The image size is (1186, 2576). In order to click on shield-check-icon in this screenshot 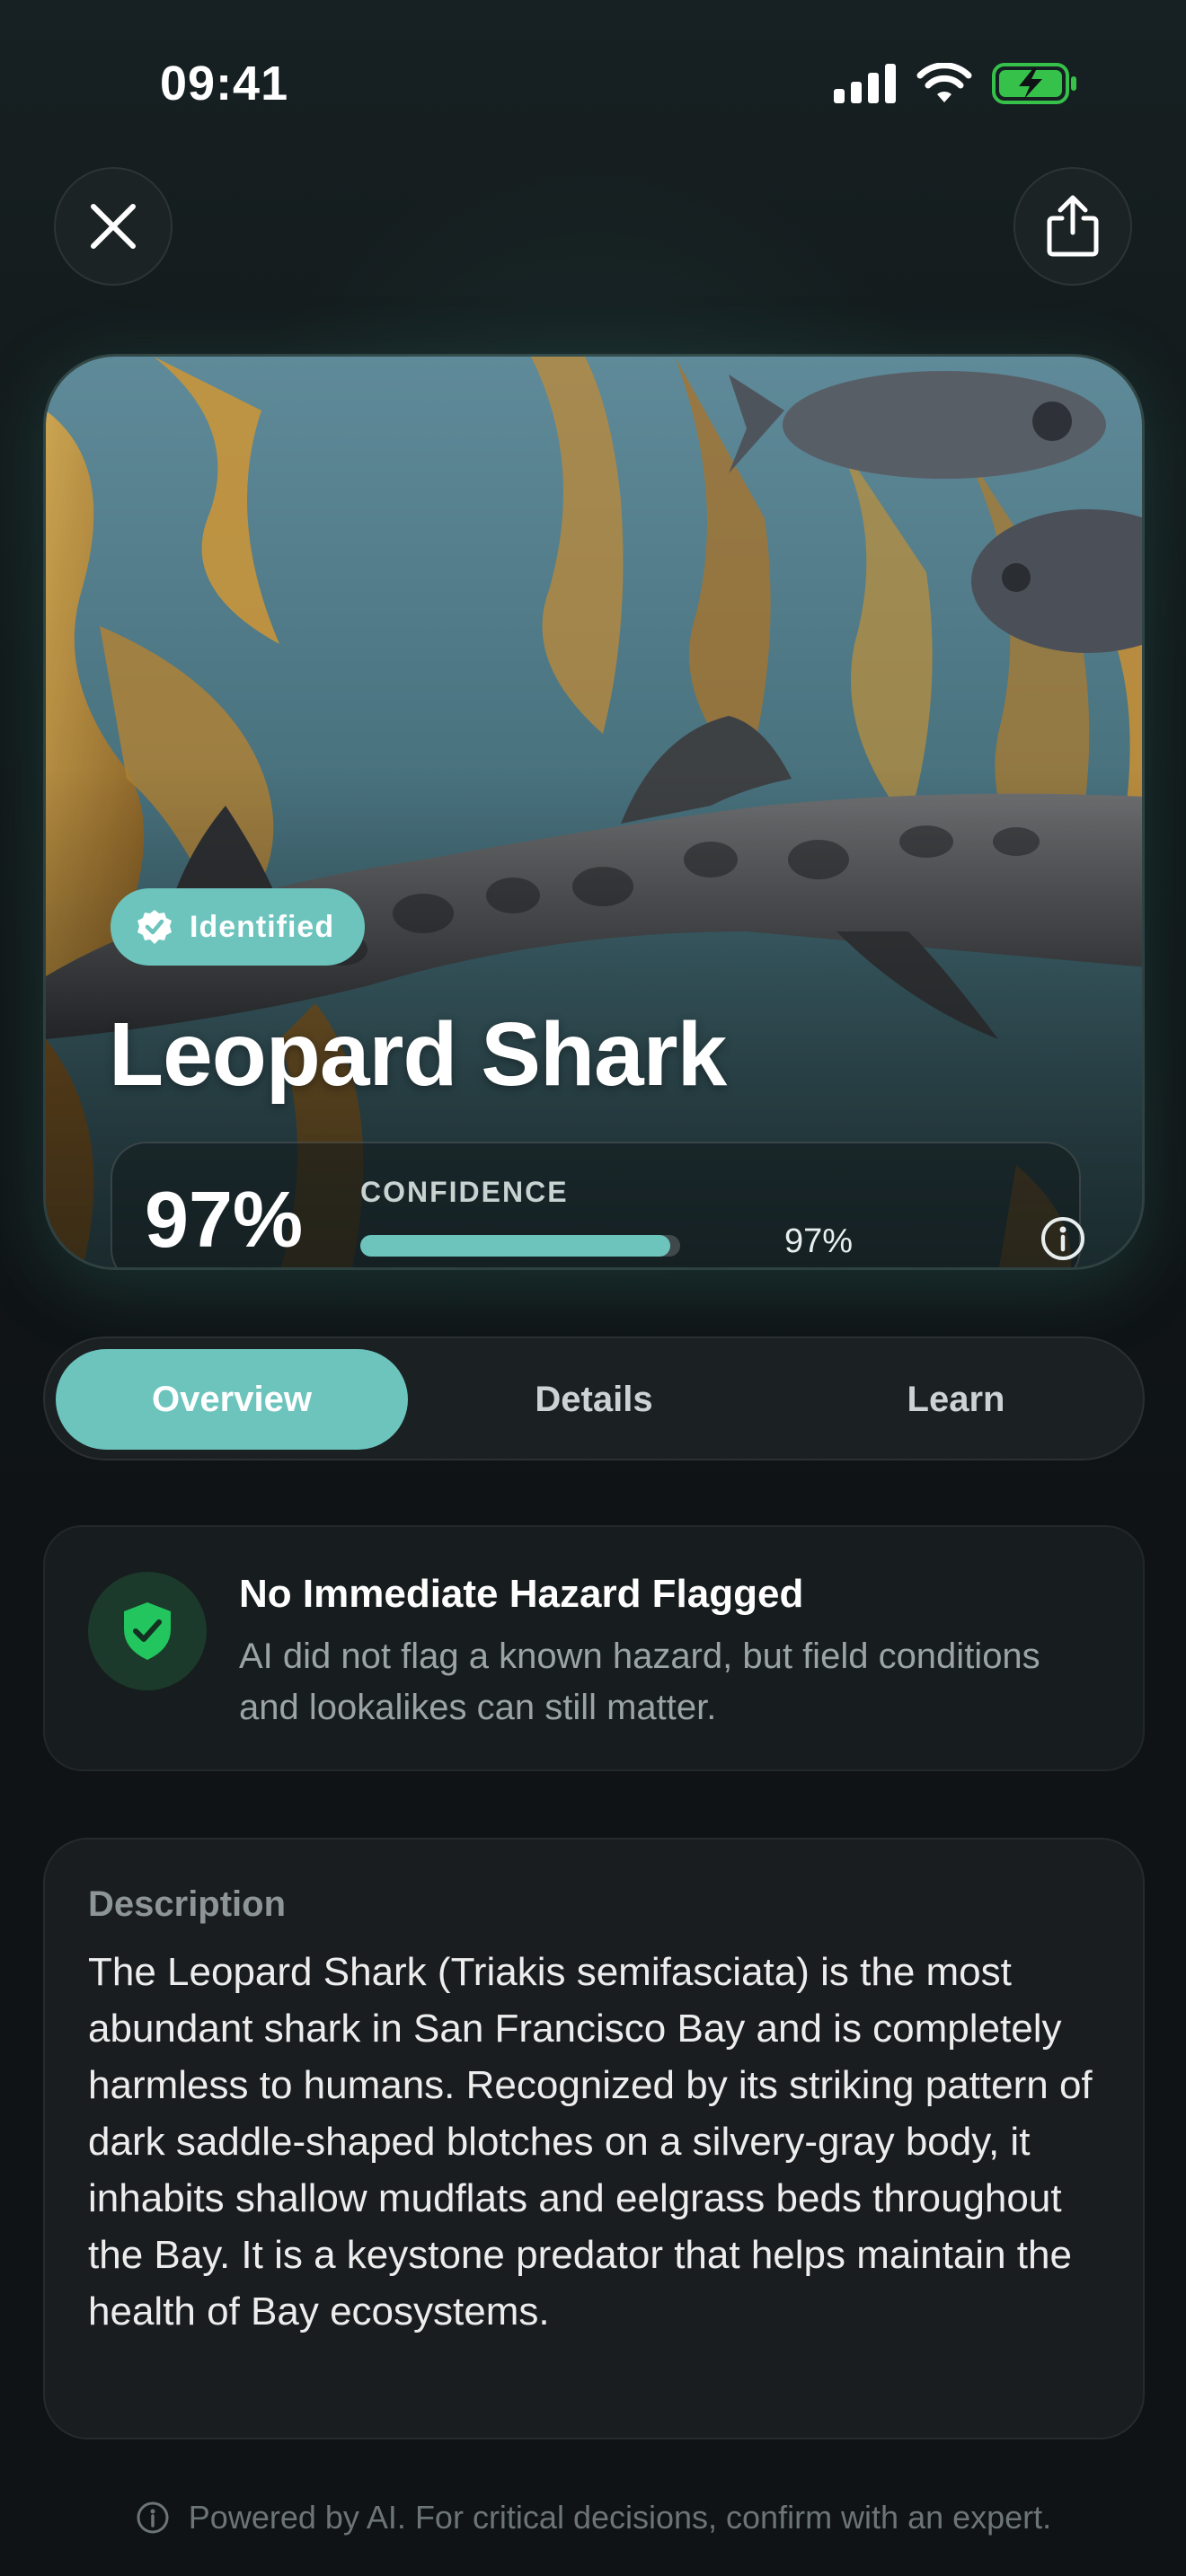, I will do `click(147, 1631)`.